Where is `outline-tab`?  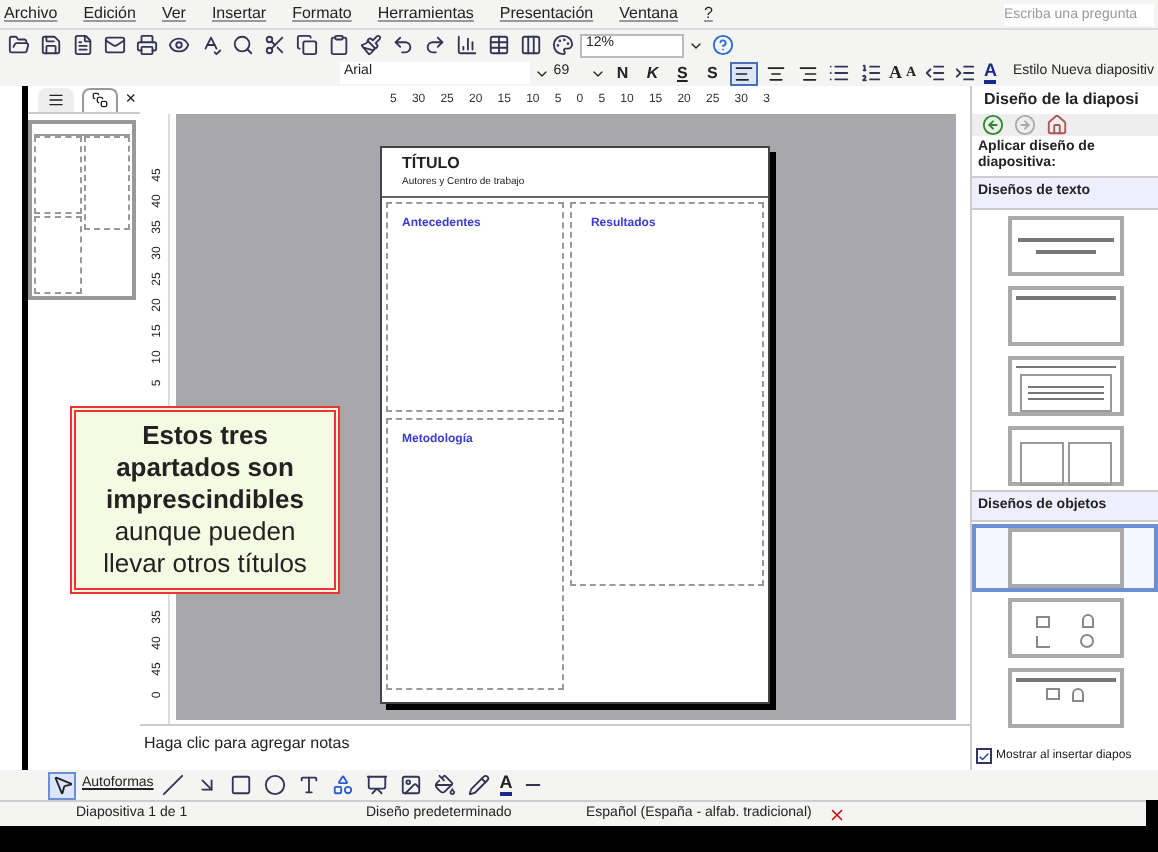 outline-tab is located at coordinates (55, 99).